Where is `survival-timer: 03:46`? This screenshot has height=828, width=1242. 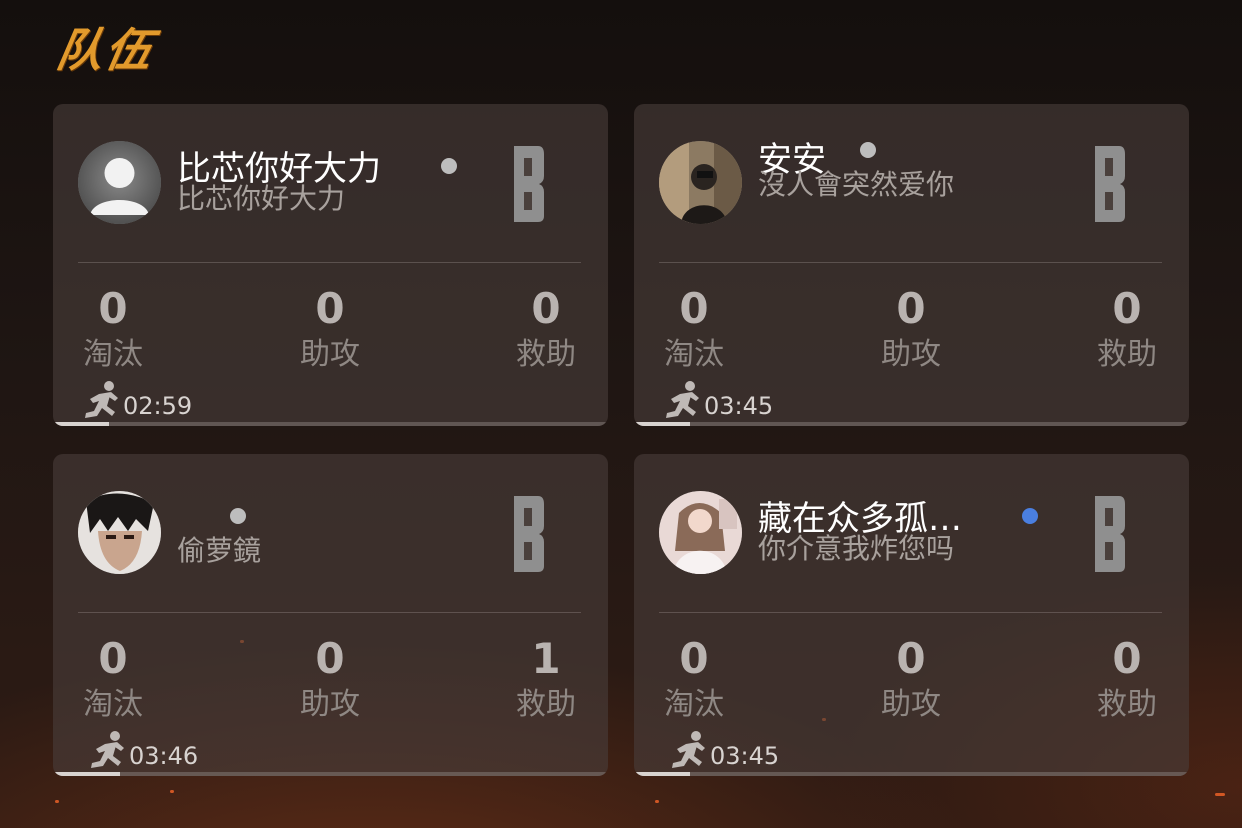
survival-timer: 03:46 is located at coordinates (142, 750).